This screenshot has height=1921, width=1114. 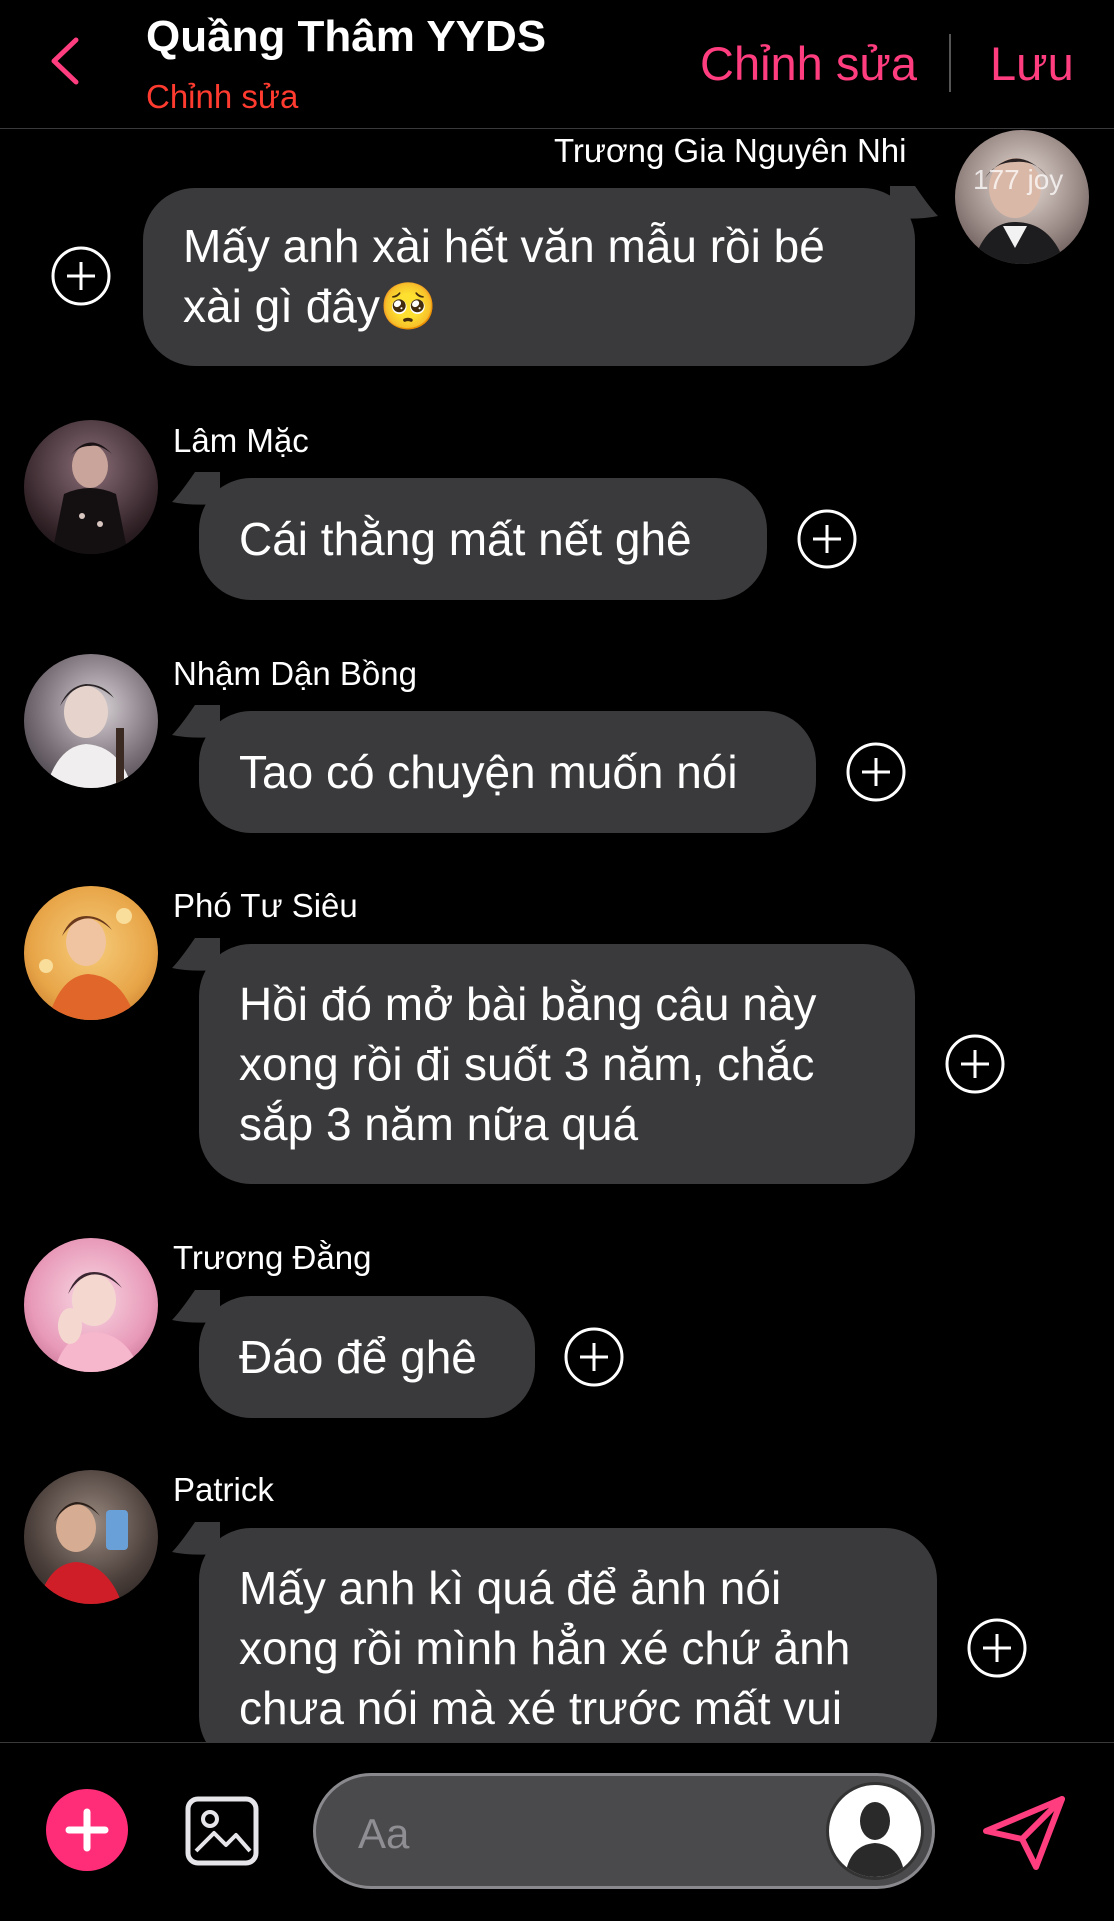 What do you see at coordinates (358, 1357) in the screenshot?
I see `message-text-line: Đáo để ghê` at bounding box center [358, 1357].